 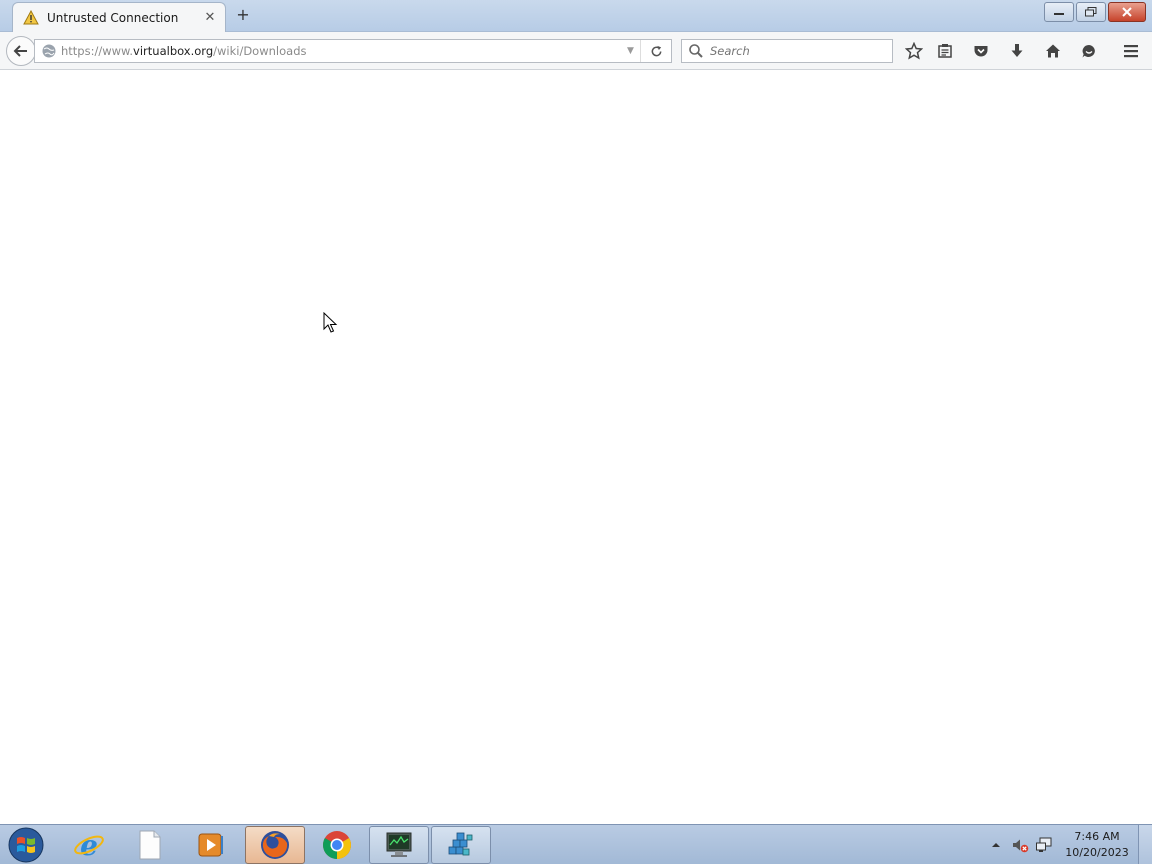 I want to click on volume-muted-icon, so click(x=1021, y=846).